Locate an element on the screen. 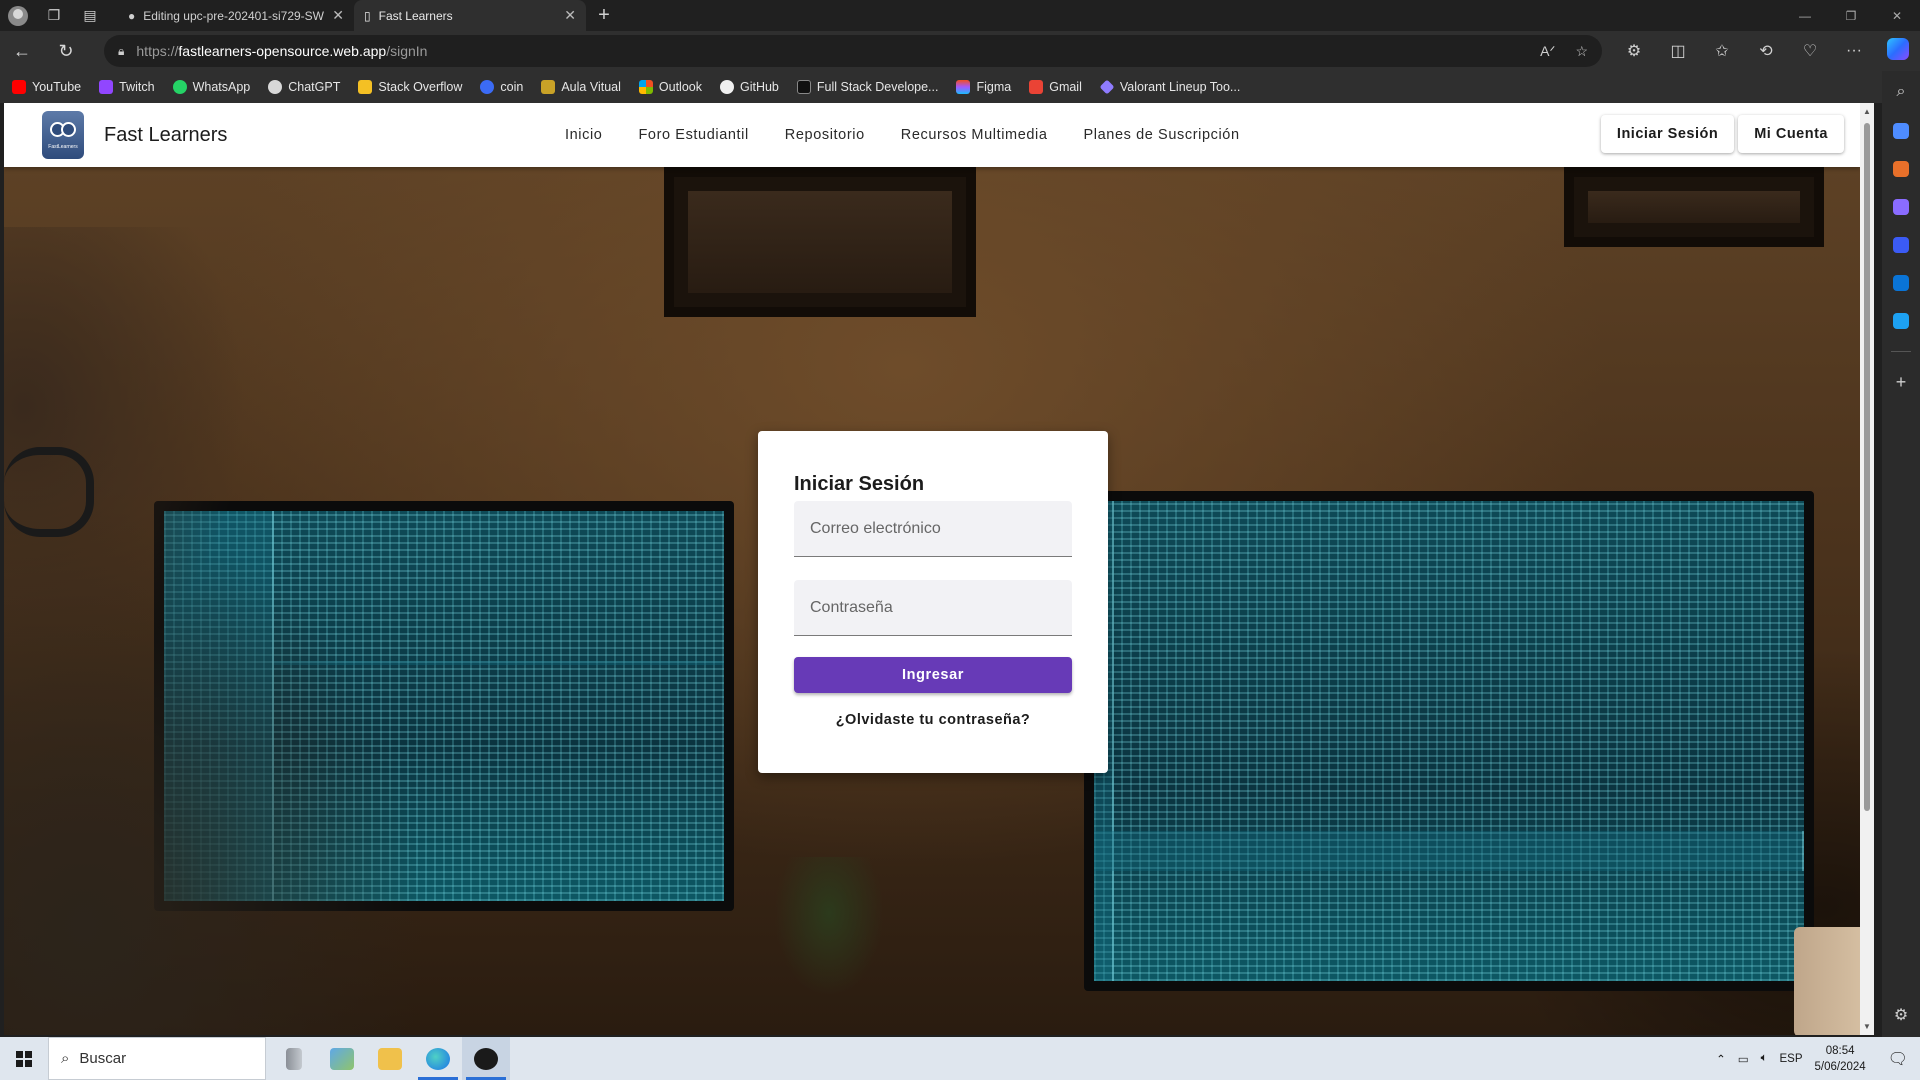 The width and height of the screenshot is (1920, 1080). email-input is located at coordinates (933, 528).